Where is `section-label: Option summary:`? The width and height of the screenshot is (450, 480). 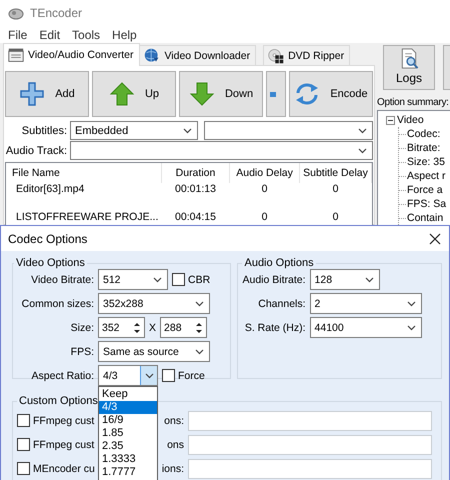
section-label: Option summary: is located at coordinates (413, 102).